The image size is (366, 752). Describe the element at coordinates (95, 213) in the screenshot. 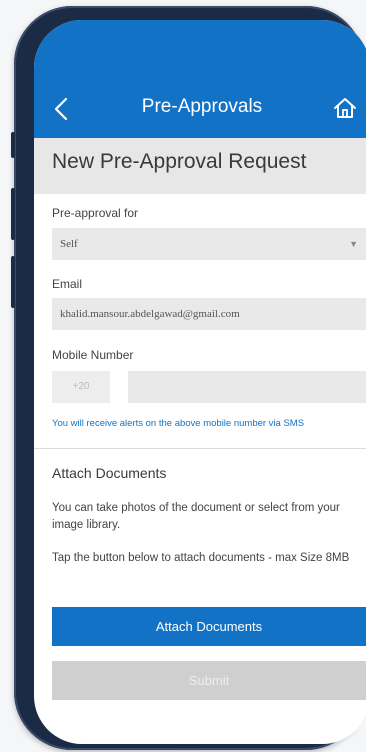

I see `preapproval-for-label: Pre-approval for` at that location.